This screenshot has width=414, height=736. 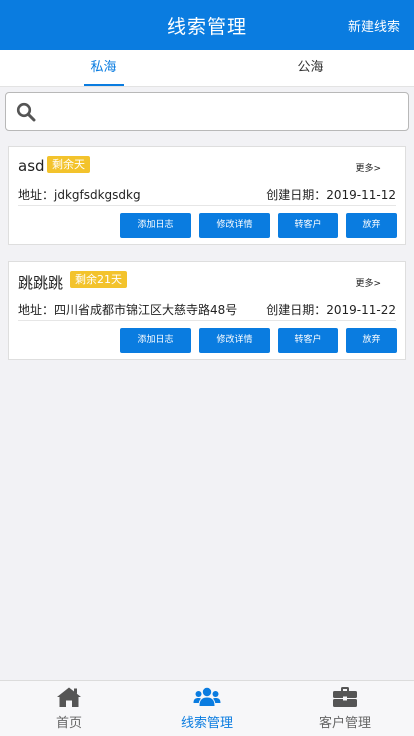 What do you see at coordinates (128, 310) in the screenshot?
I see `lead-address: 地址：四川省成都市锦江区大慈寺路48号` at bounding box center [128, 310].